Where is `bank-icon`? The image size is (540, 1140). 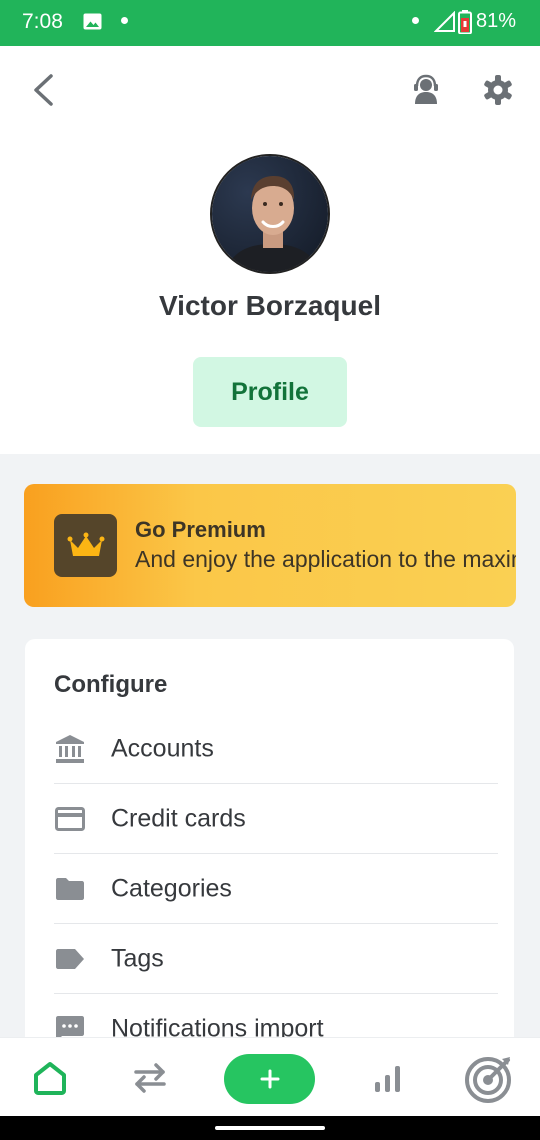 bank-icon is located at coordinates (70, 749).